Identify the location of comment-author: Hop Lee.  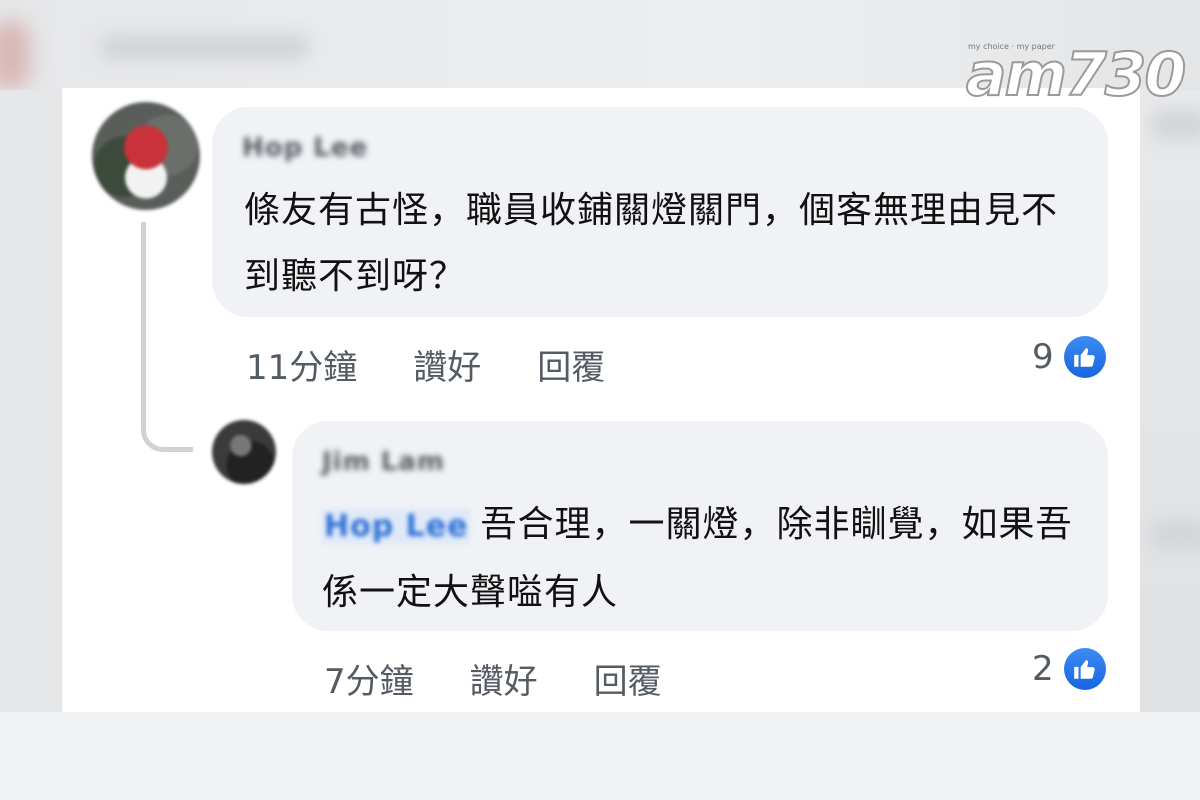
(305, 148).